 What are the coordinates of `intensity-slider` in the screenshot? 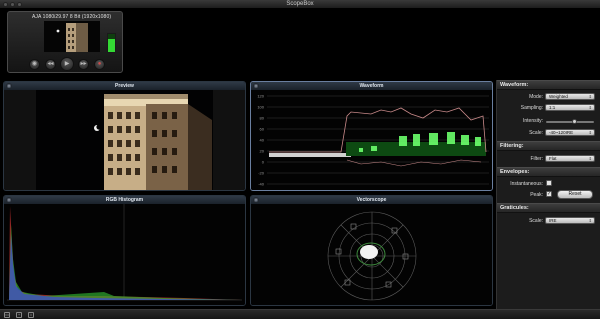 It's located at (570, 121).